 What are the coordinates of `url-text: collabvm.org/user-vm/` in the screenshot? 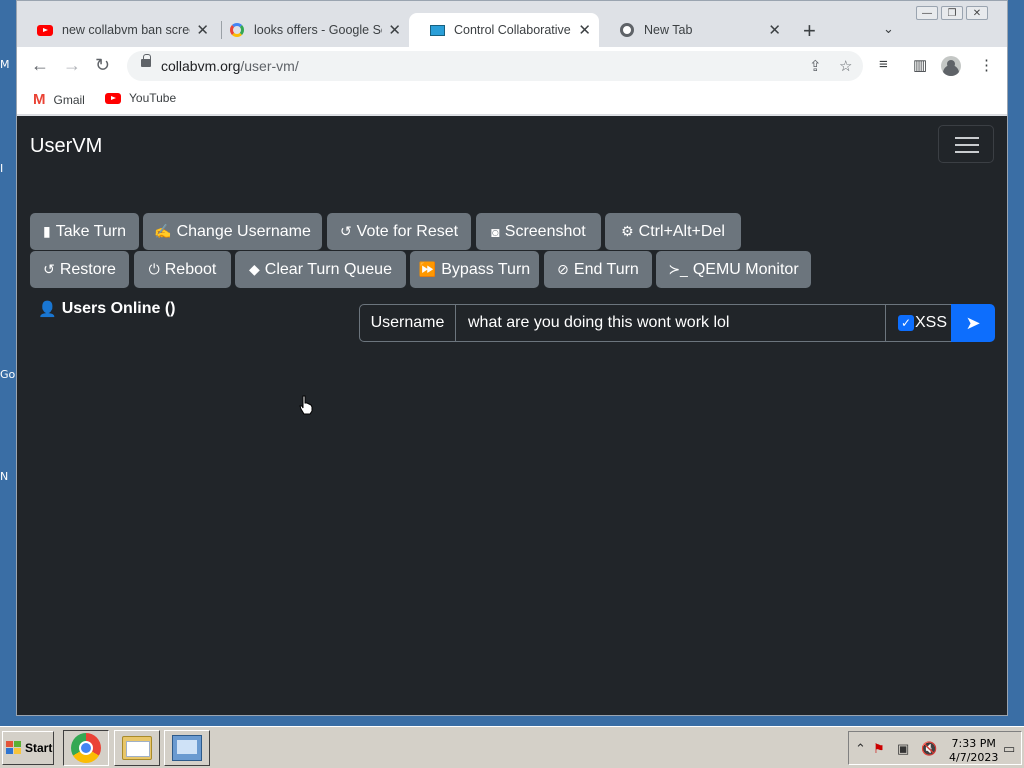 It's located at (230, 66).